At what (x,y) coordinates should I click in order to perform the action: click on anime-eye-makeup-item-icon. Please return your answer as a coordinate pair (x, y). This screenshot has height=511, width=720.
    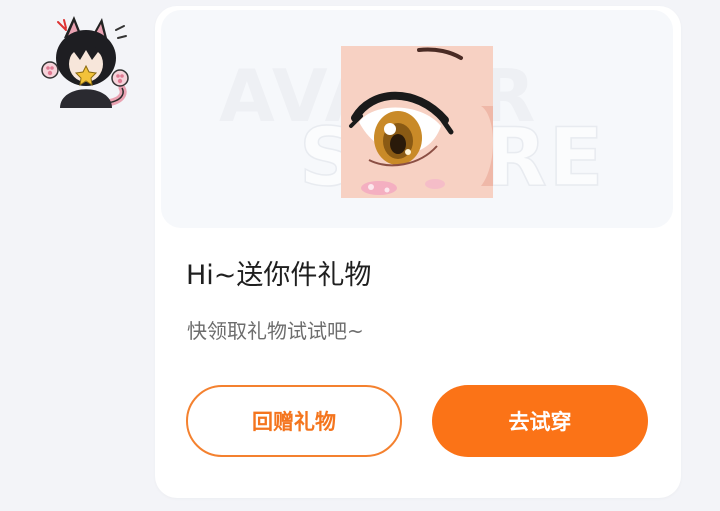
    Looking at the image, I should click on (417, 122).